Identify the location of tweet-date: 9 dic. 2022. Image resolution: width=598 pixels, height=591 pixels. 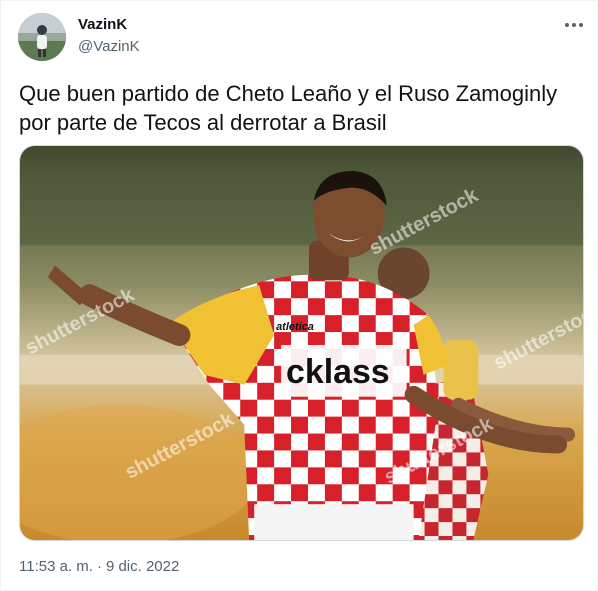
(142, 566).